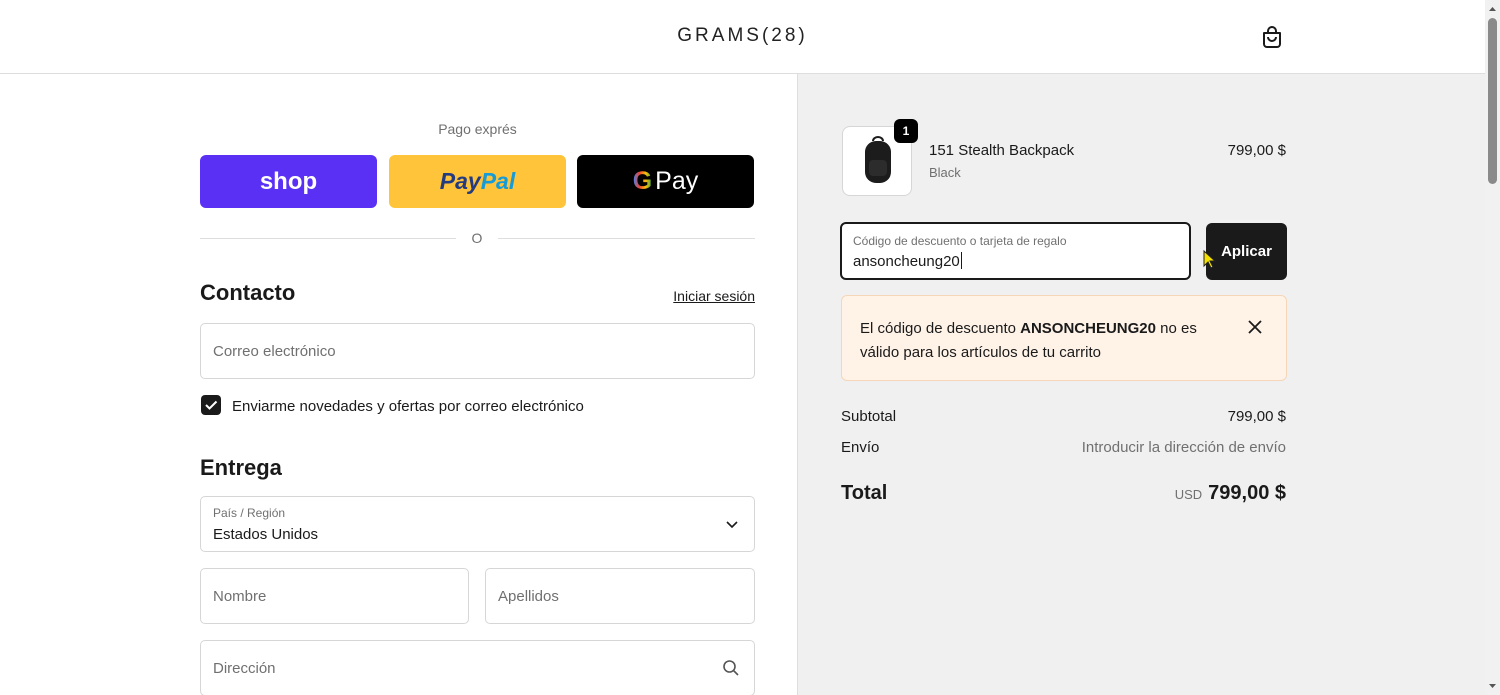  I want to click on country-select: País / Región Estados Unidos, so click(477, 524).